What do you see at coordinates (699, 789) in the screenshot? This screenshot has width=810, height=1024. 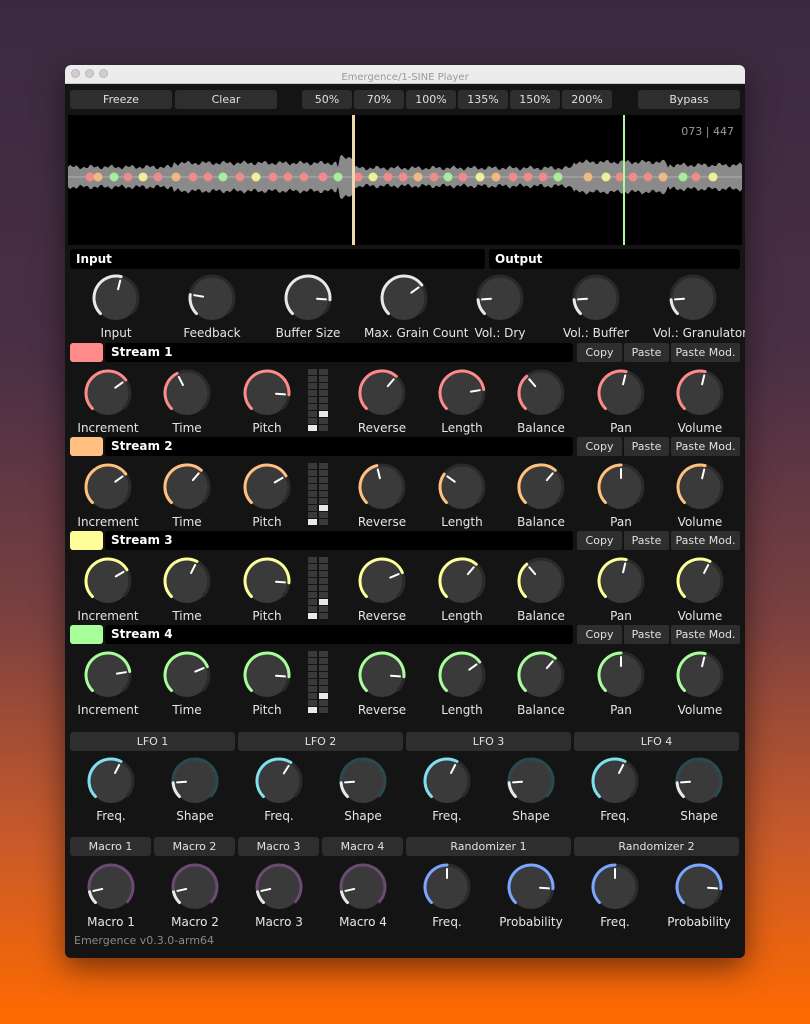 I see `lfo-4-shape-knob: Shape` at bounding box center [699, 789].